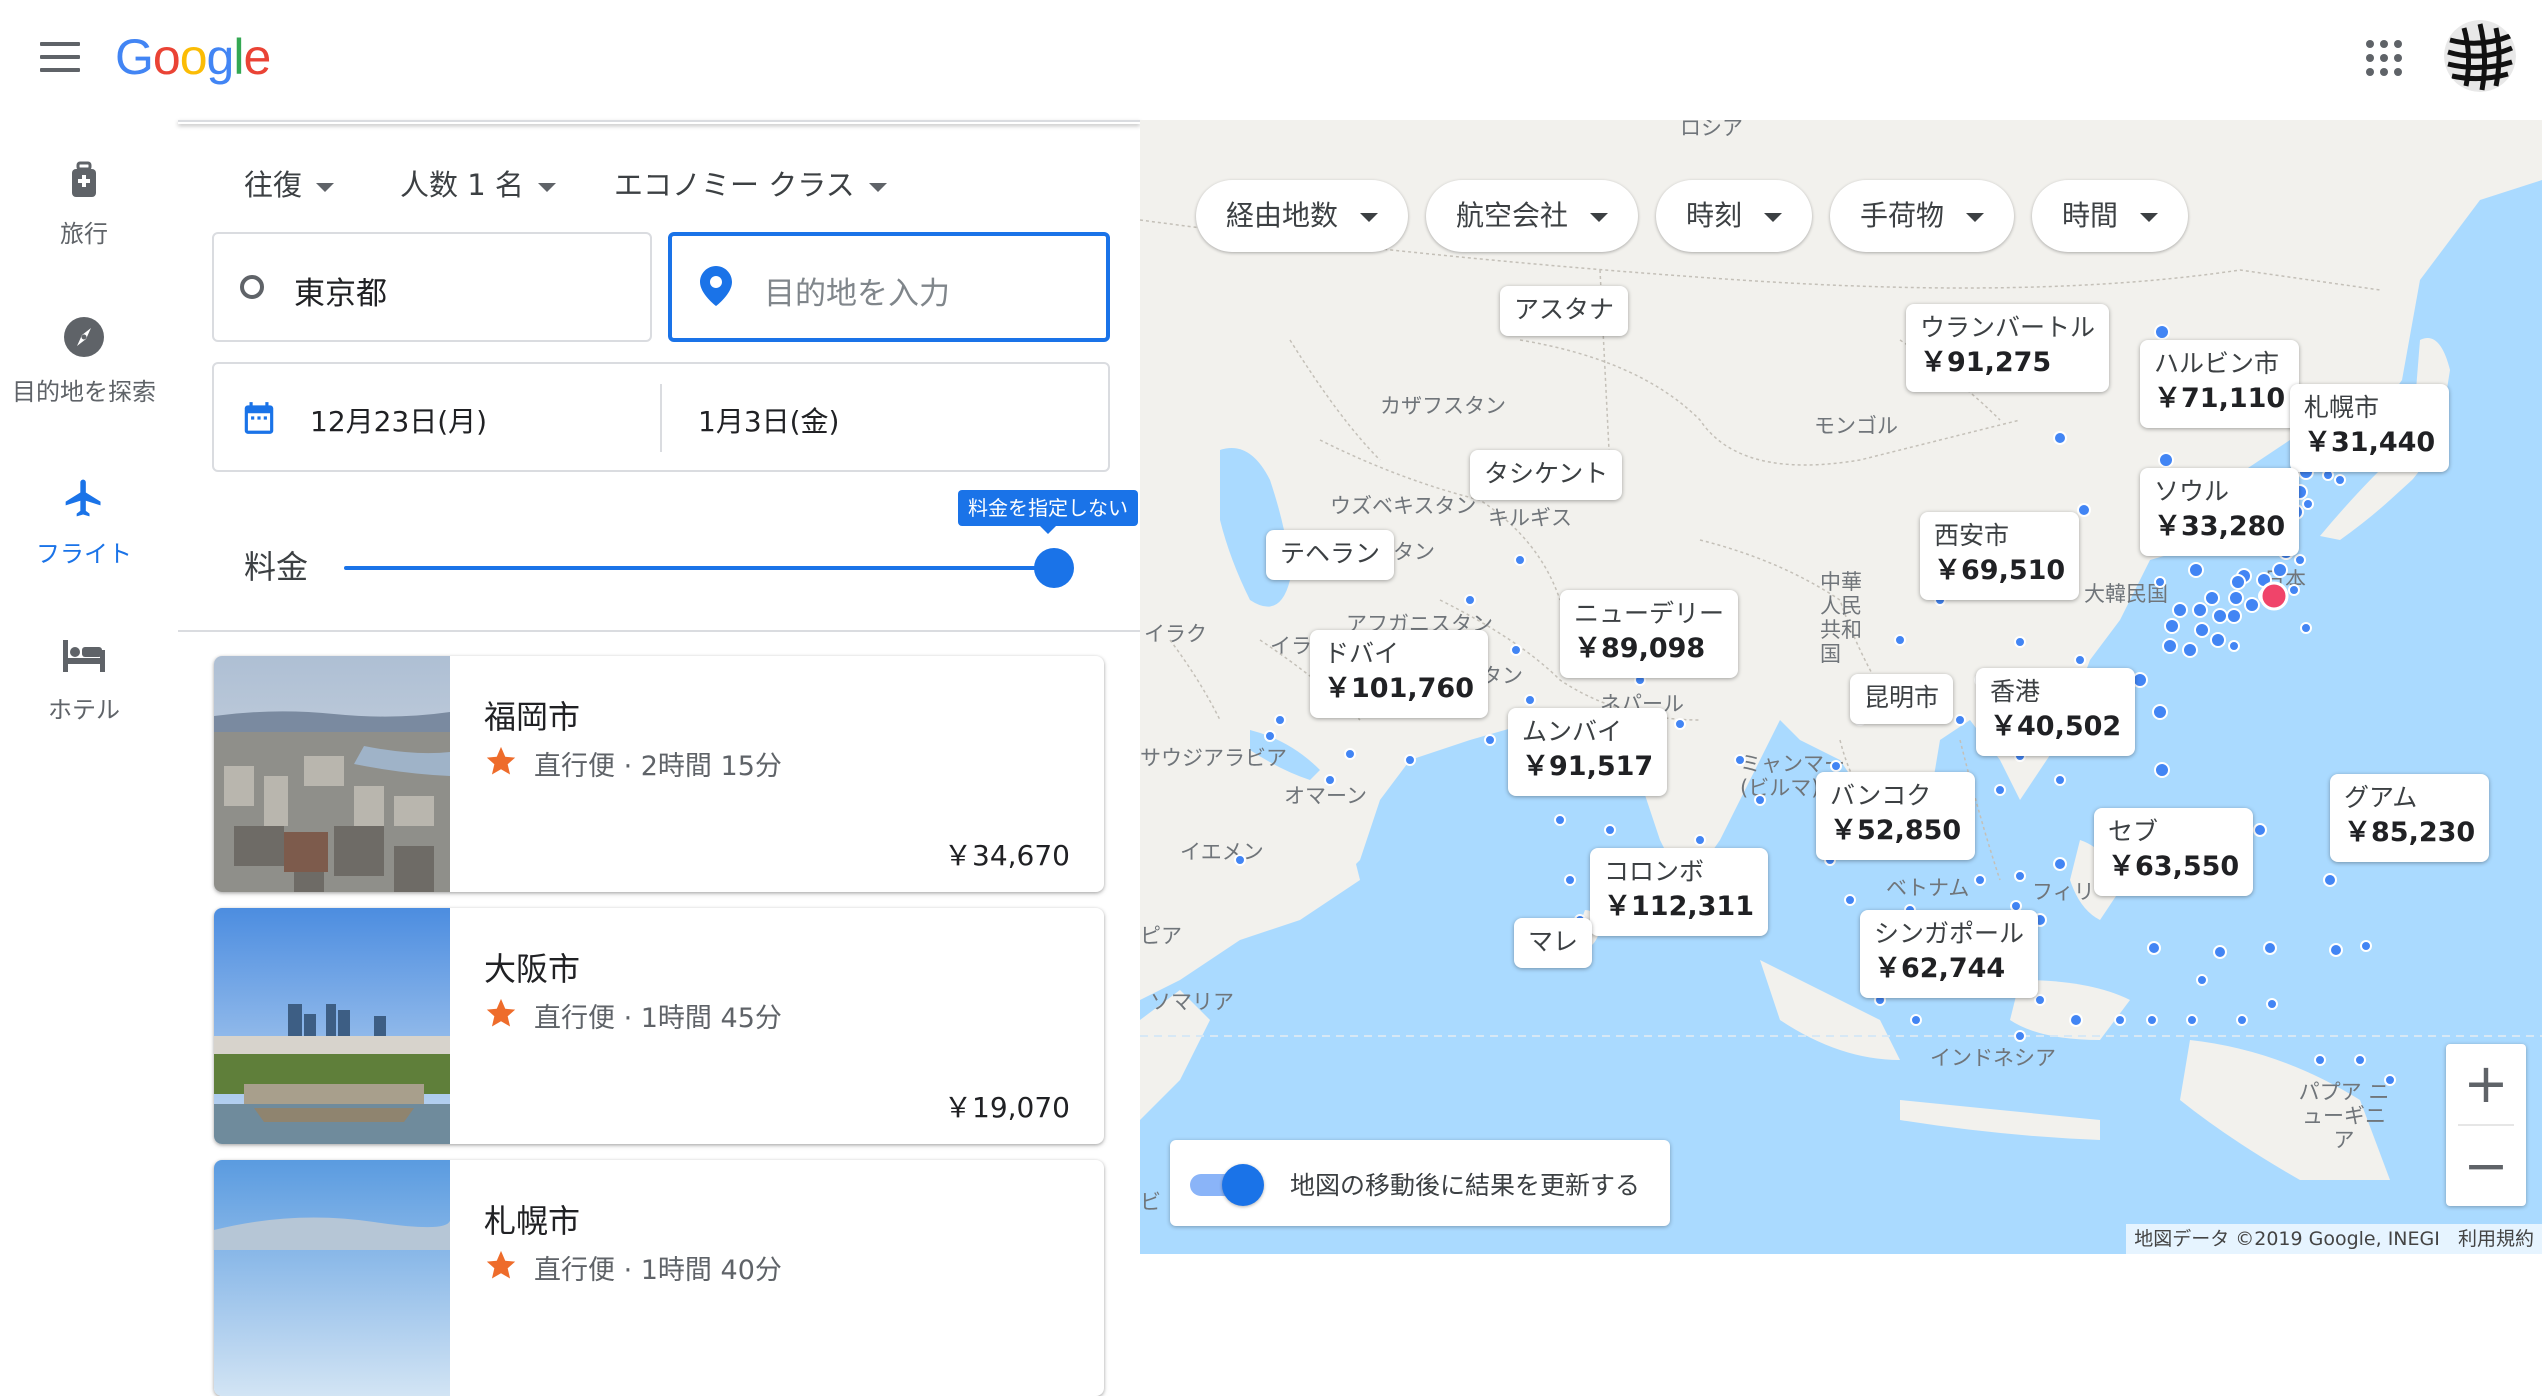 This screenshot has height=1396, width=2542. What do you see at coordinates (1896, 816) in the screenshot?
I see `destination-callout: バンコク ￥52,850` at bounding box center [1896, 816].